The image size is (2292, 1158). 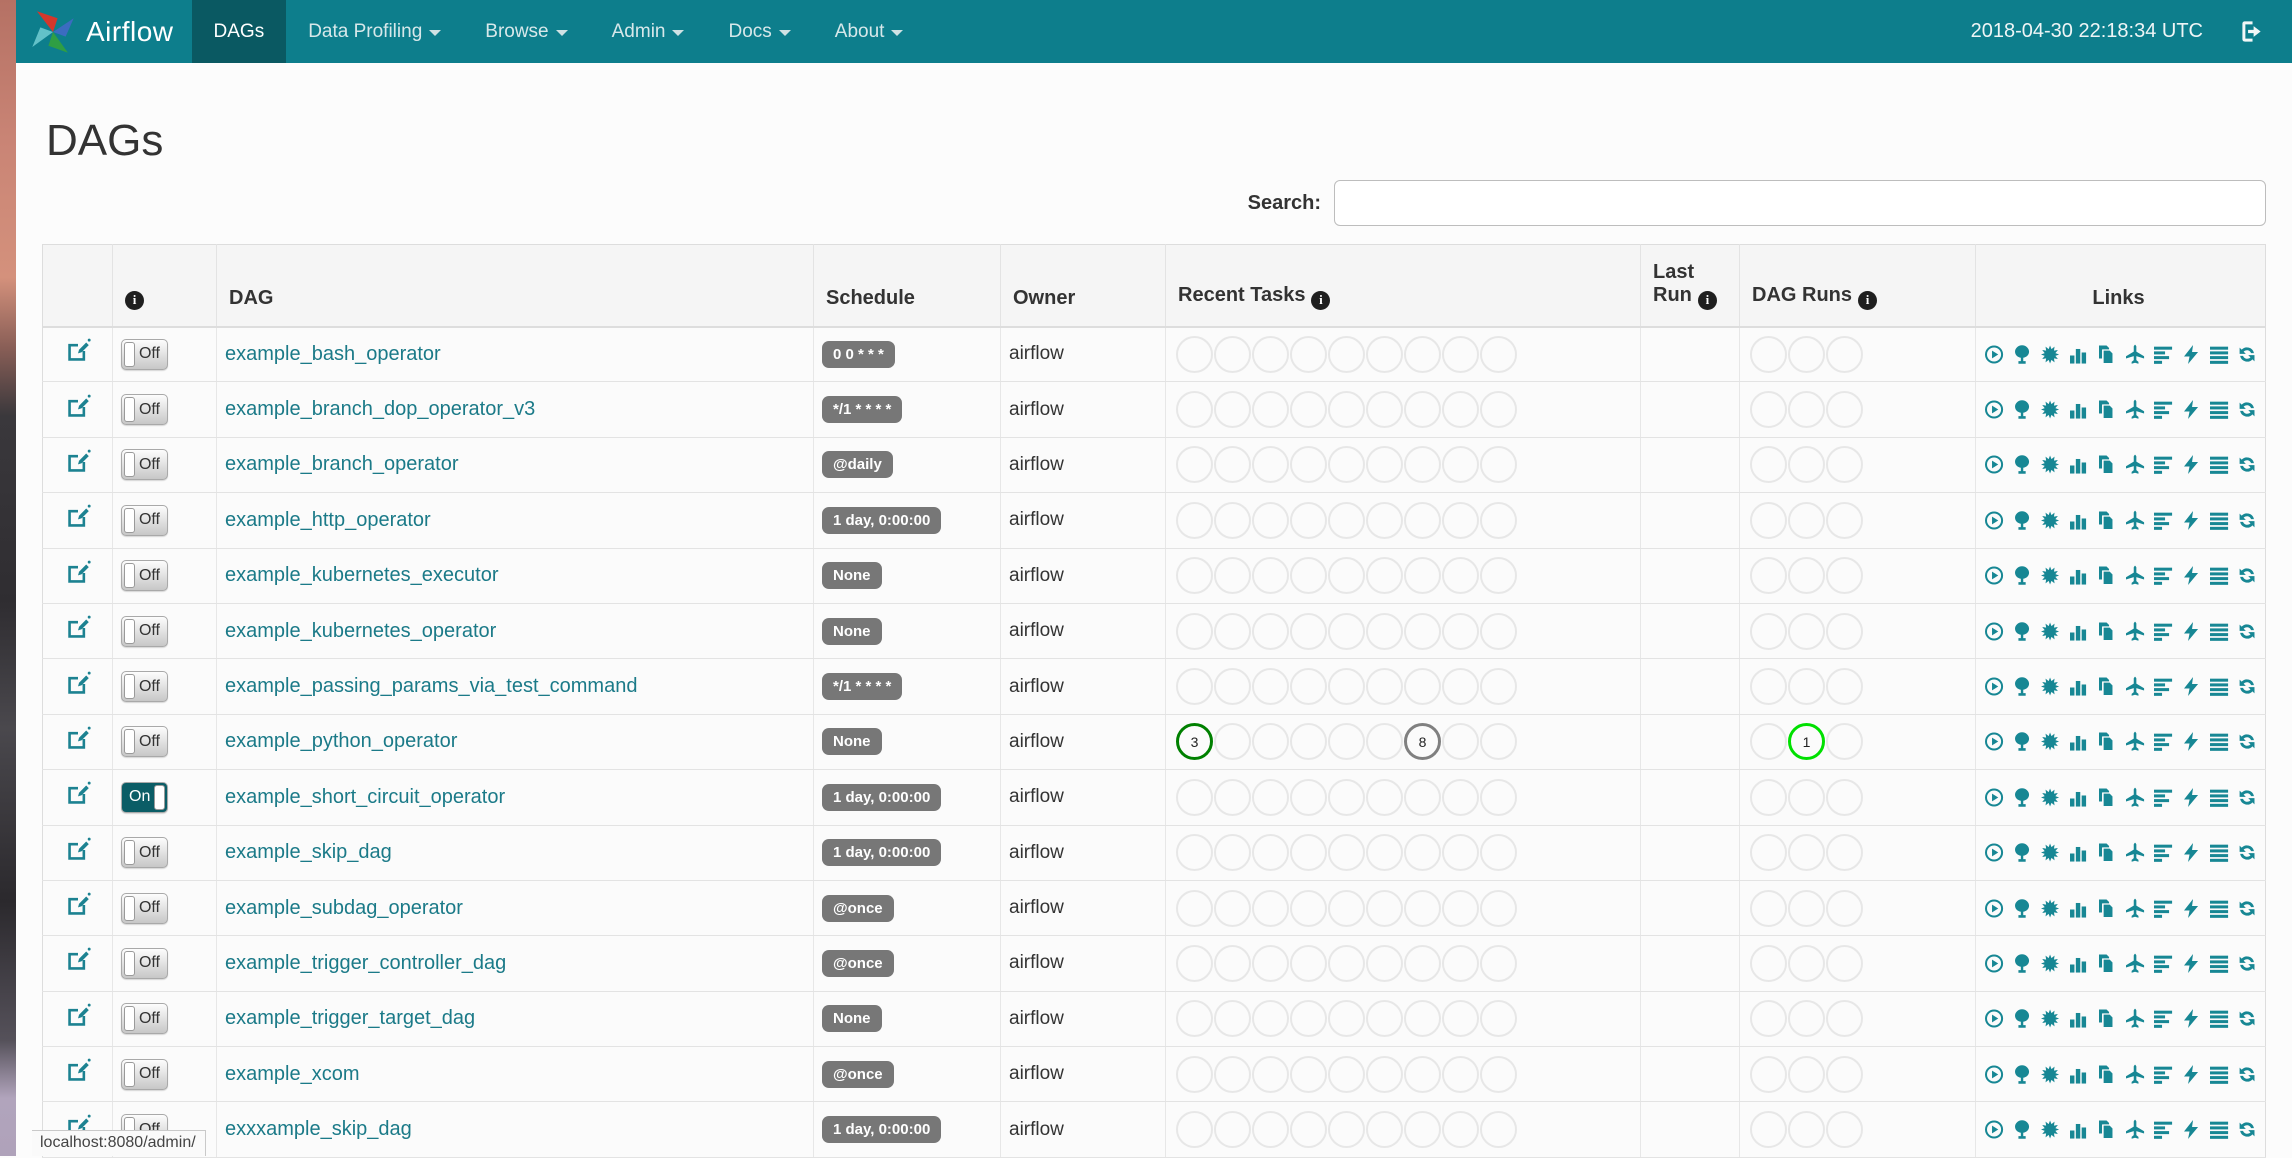 I want to click on header-schedule: Schedule, so click(x=907, y=286).